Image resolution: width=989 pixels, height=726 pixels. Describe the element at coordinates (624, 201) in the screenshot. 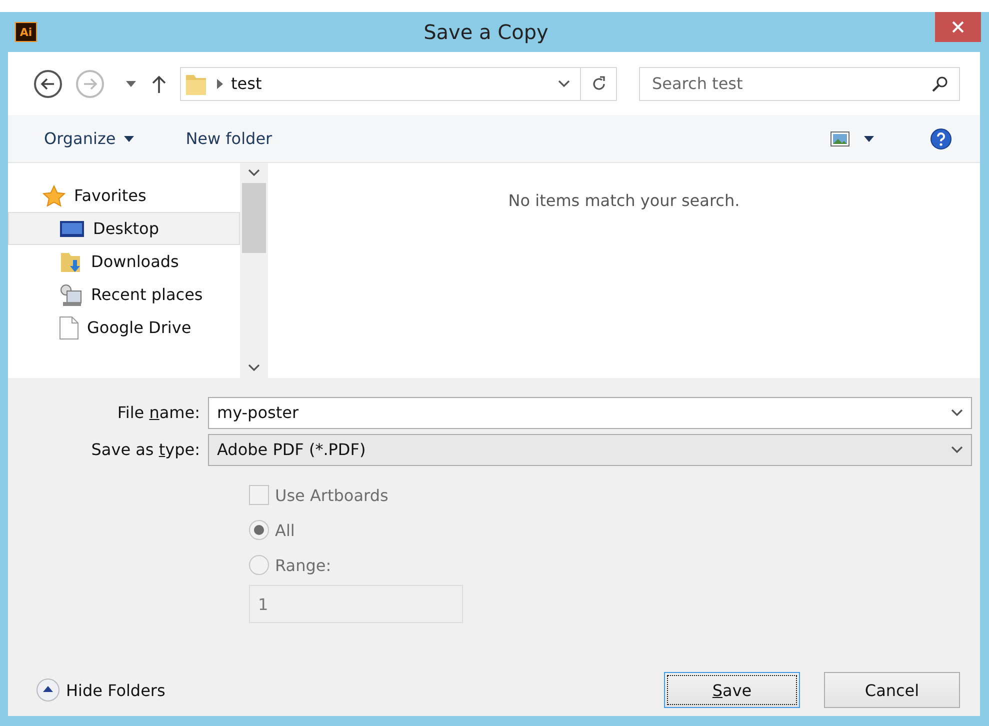

I see `empty-message: No items match your search.` at that location.